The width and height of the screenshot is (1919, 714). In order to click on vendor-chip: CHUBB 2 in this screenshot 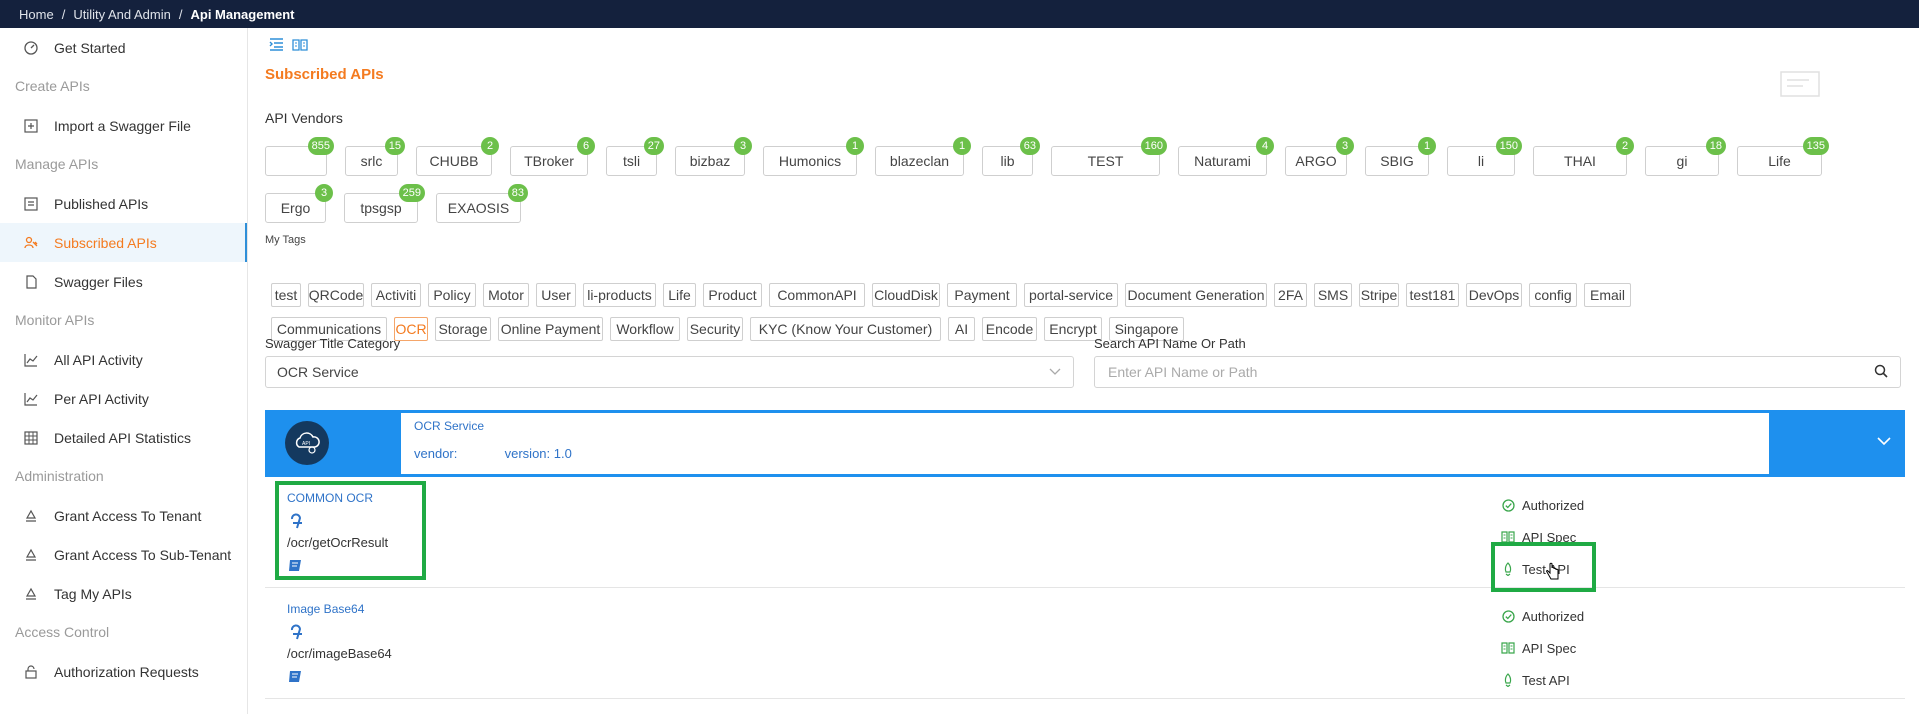, I will do `click(457, 156)`.